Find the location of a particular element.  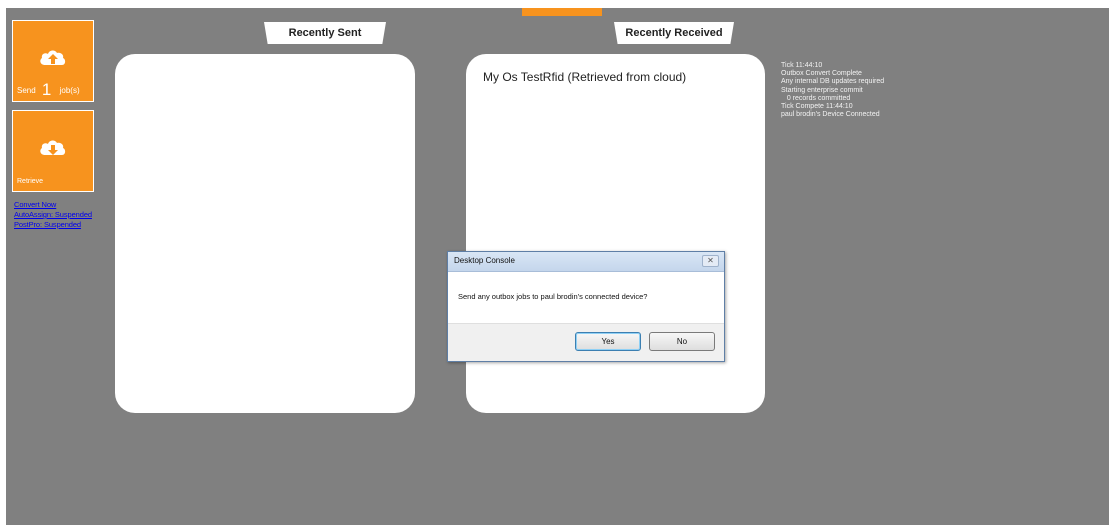

send-row: Send 1 job(s) is located at coordinates (53, 89).